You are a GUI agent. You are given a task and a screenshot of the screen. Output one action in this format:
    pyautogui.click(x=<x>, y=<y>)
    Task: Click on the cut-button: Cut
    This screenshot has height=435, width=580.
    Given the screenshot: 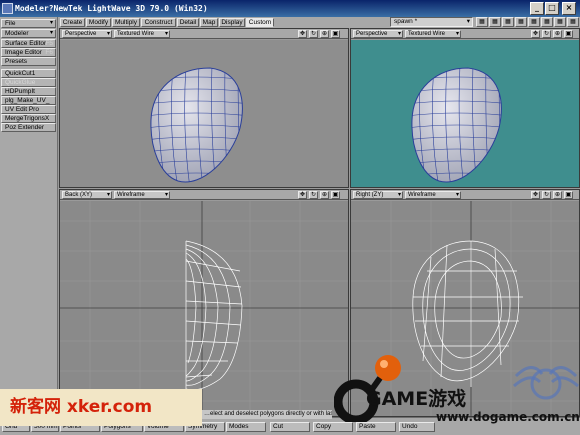 What is the action you would take?
    pyautogui.click(x=290, y=427)
    